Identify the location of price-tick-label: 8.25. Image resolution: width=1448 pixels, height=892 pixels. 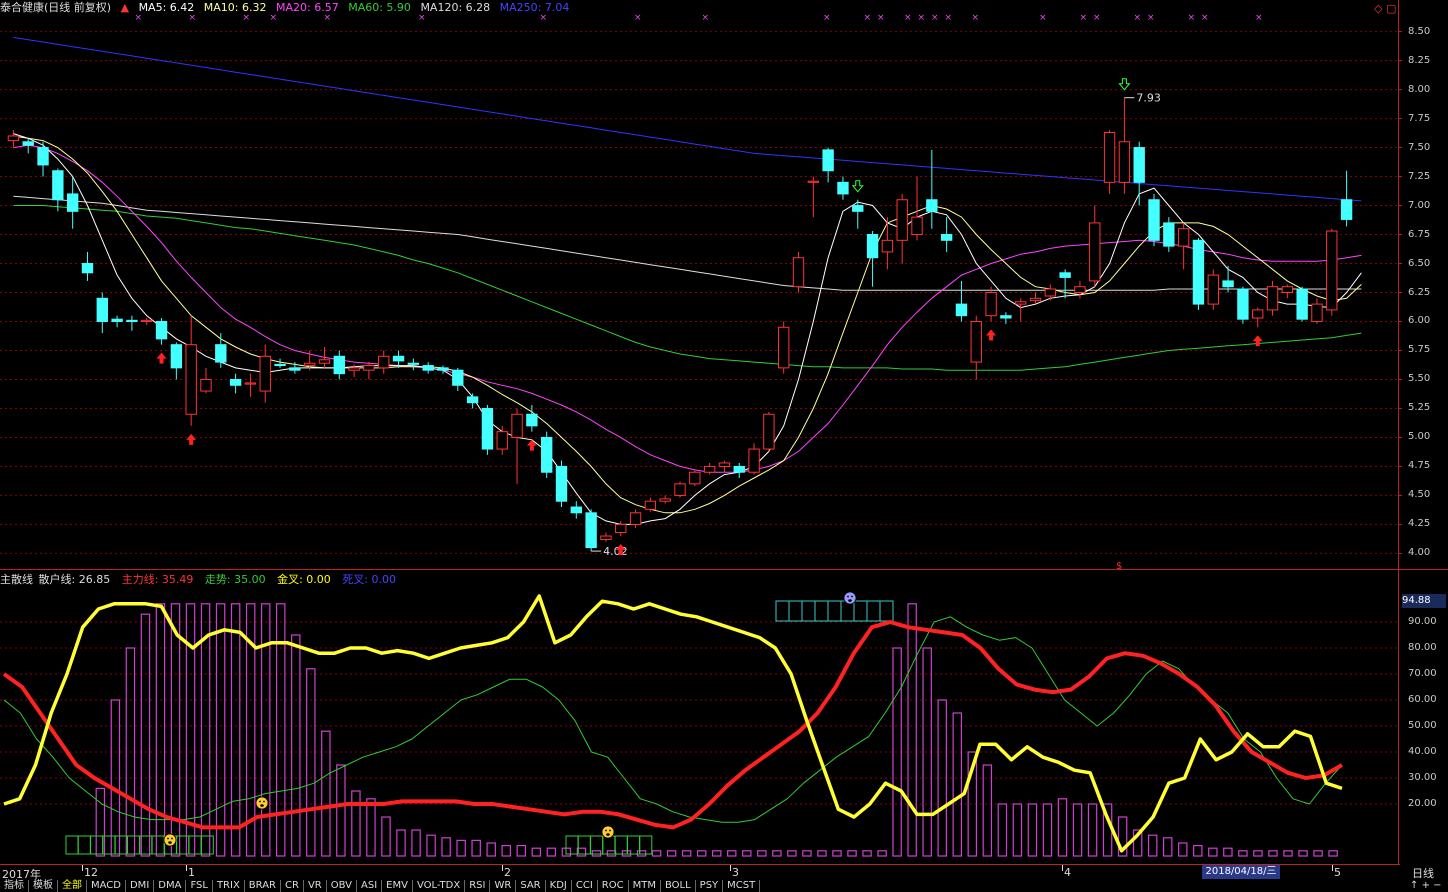
(1419, 60).